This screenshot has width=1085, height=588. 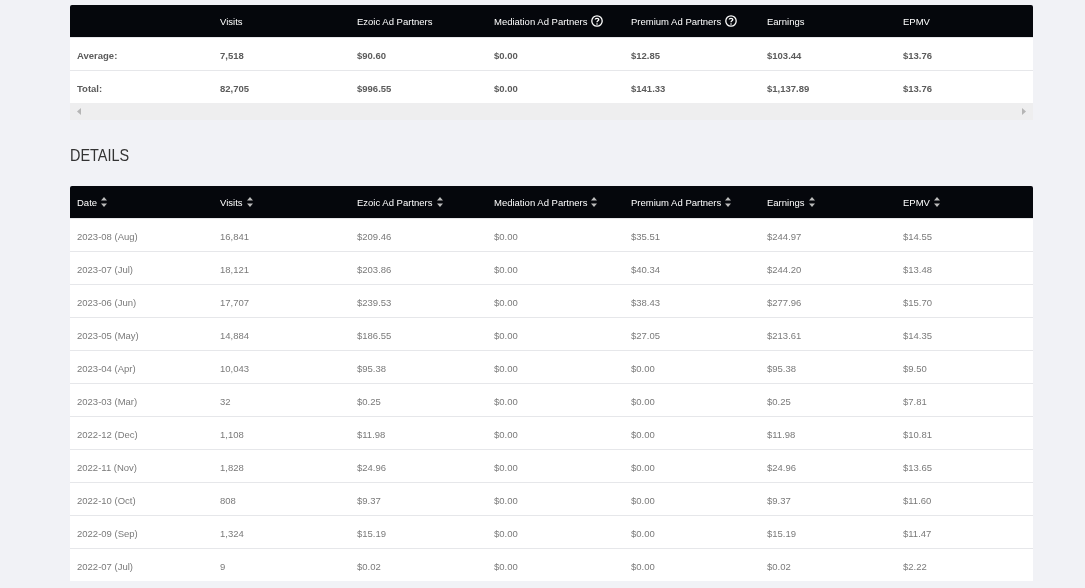 I want to click on table-cell-text: $203.86, so click(x=374, y=269).